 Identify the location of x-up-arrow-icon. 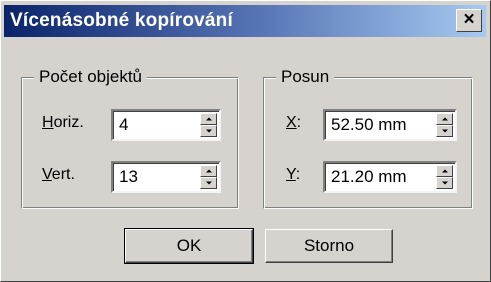
(444, 119).